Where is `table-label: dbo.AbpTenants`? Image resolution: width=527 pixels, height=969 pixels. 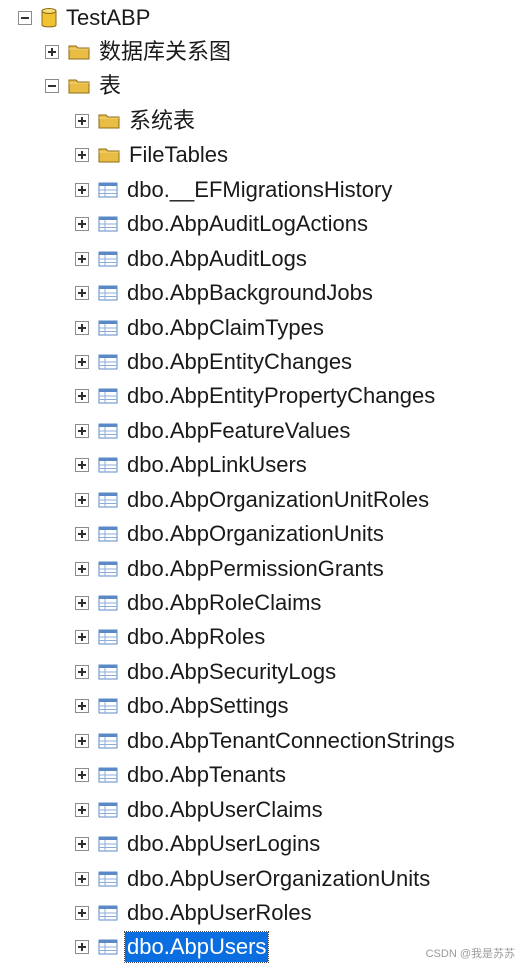 table-label: dbo.AbpTenants is located at coordinates (206, 775).